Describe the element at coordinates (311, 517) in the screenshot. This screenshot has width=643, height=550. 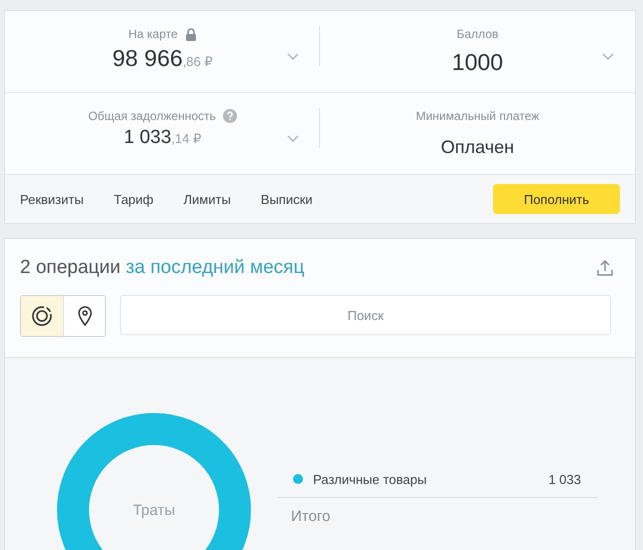
I see `total-label: Итого` at that location.